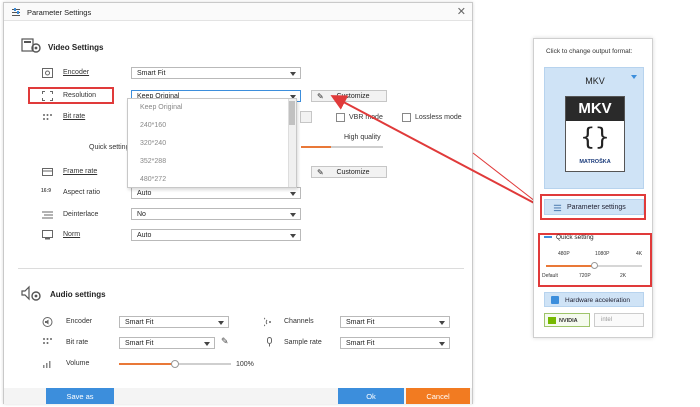 This screenshot has height=407, width=700. What do you see at coordinates (550, 276) in the screenshot?
I see `tick-default: Default` at bounding box center [550, 276].